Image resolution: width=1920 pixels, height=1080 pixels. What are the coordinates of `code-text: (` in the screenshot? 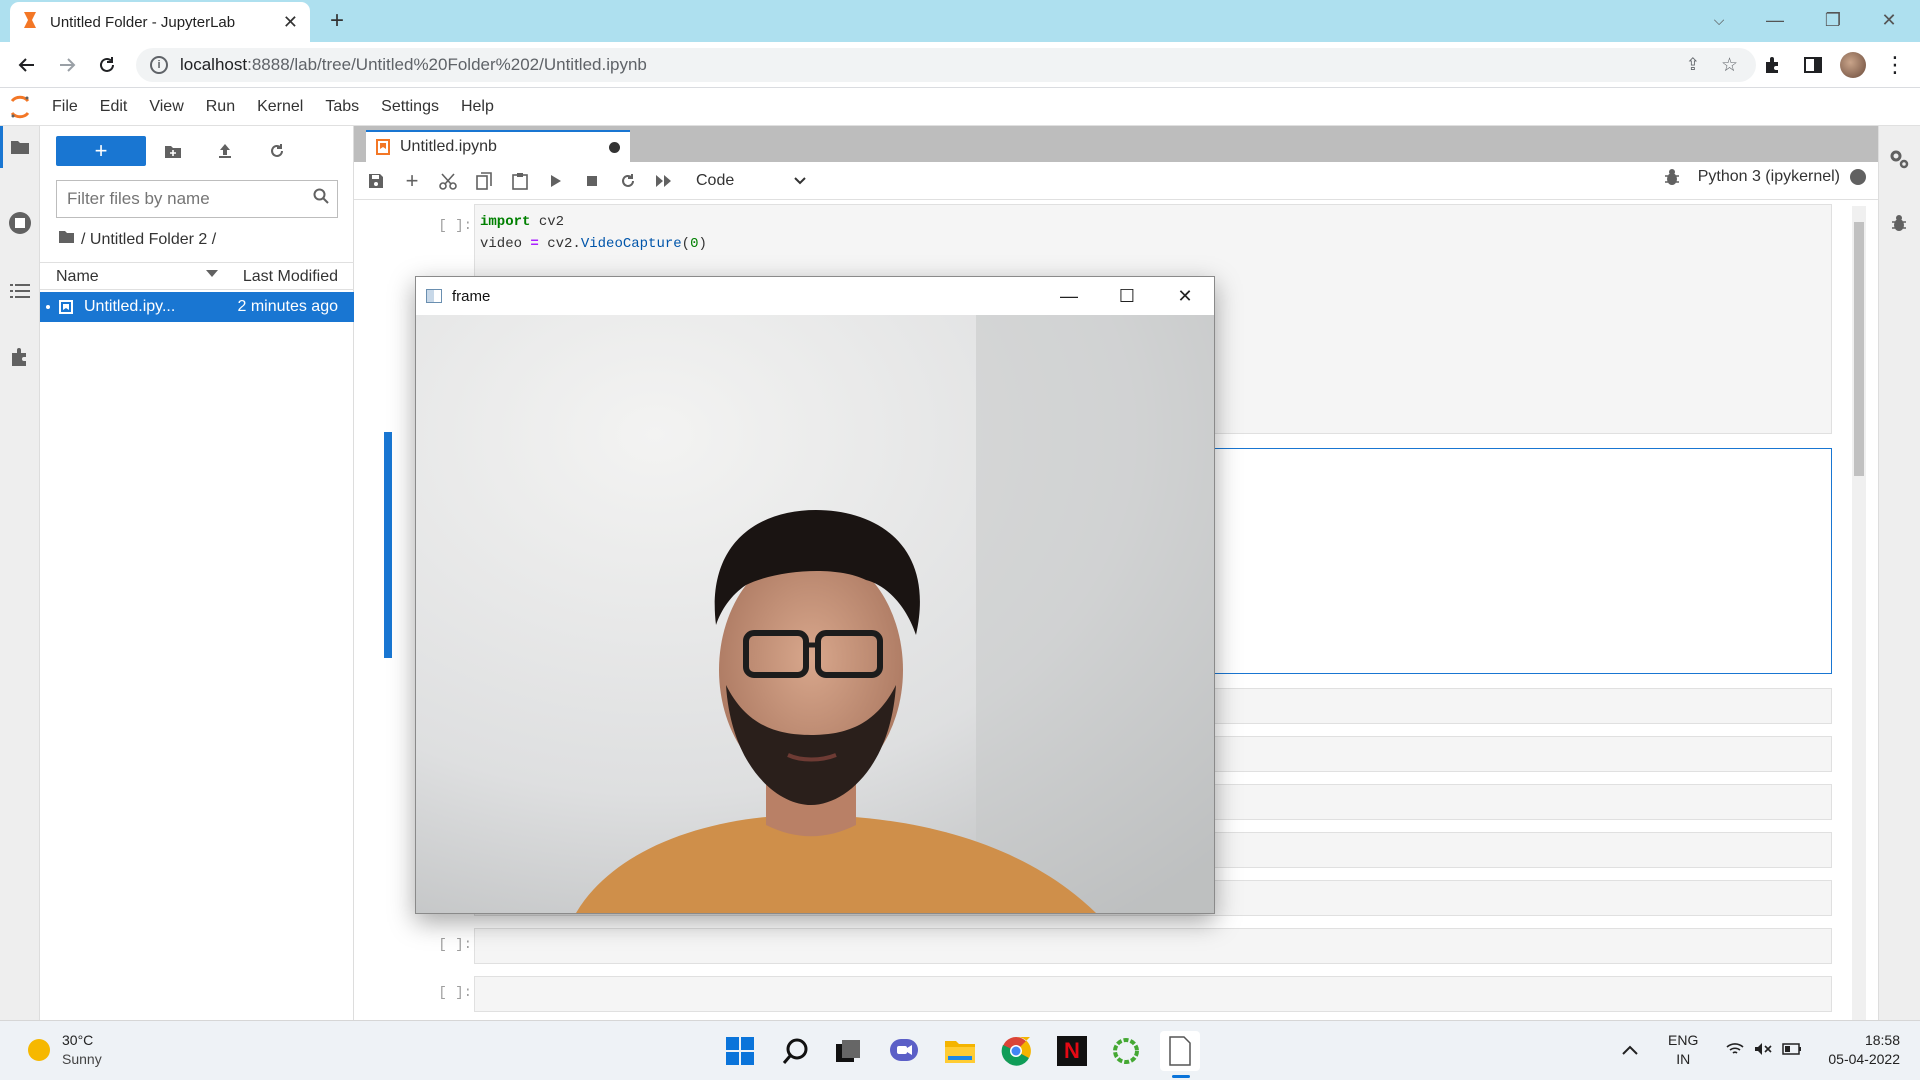 It's located at (686, 244).